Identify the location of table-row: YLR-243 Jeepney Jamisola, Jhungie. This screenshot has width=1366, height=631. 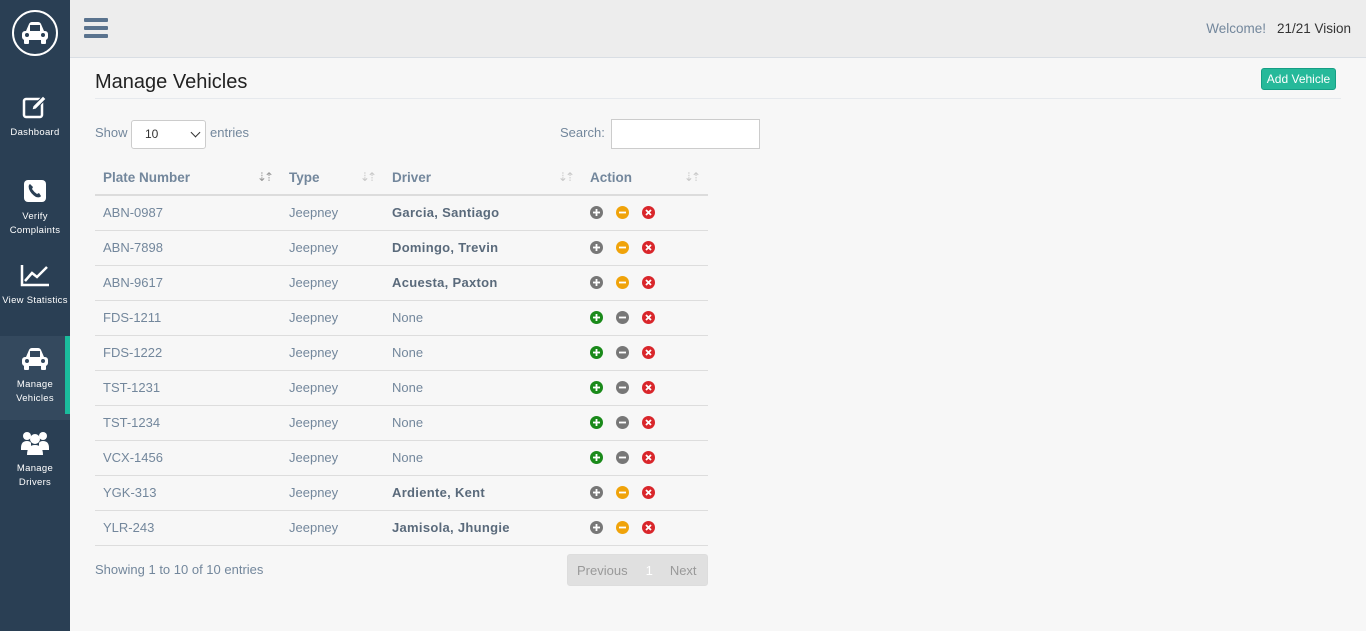
(401, 528).